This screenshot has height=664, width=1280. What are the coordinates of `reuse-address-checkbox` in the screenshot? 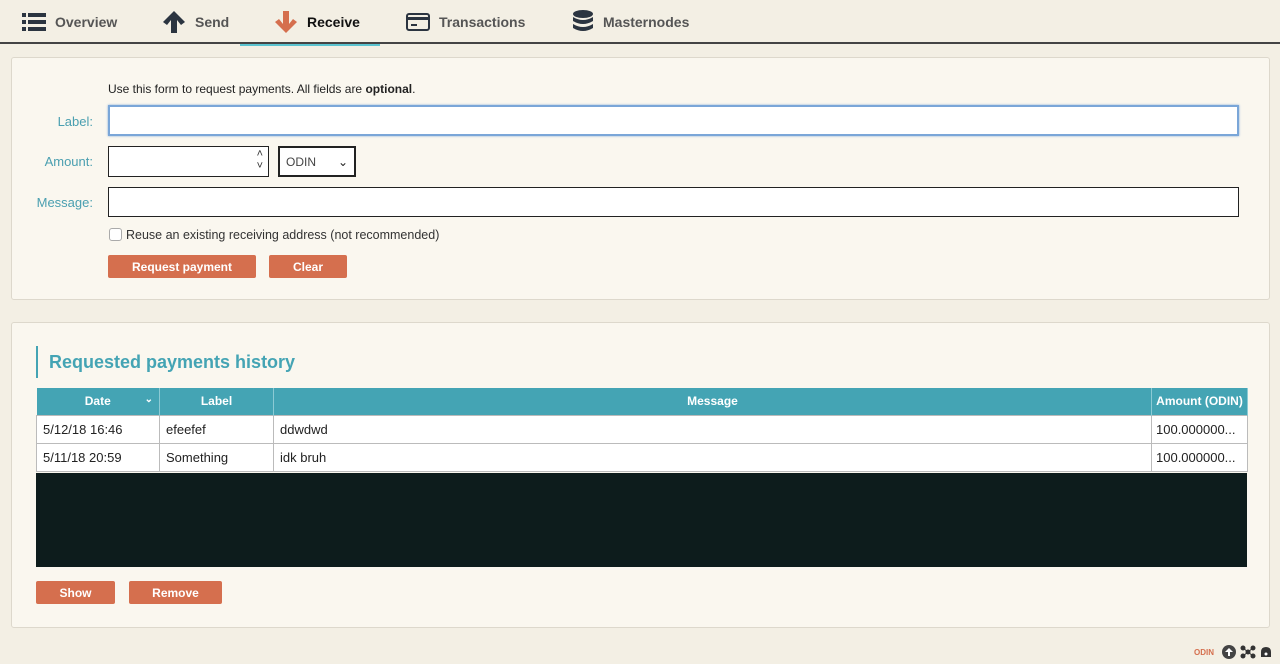 It's located at (115, 234).